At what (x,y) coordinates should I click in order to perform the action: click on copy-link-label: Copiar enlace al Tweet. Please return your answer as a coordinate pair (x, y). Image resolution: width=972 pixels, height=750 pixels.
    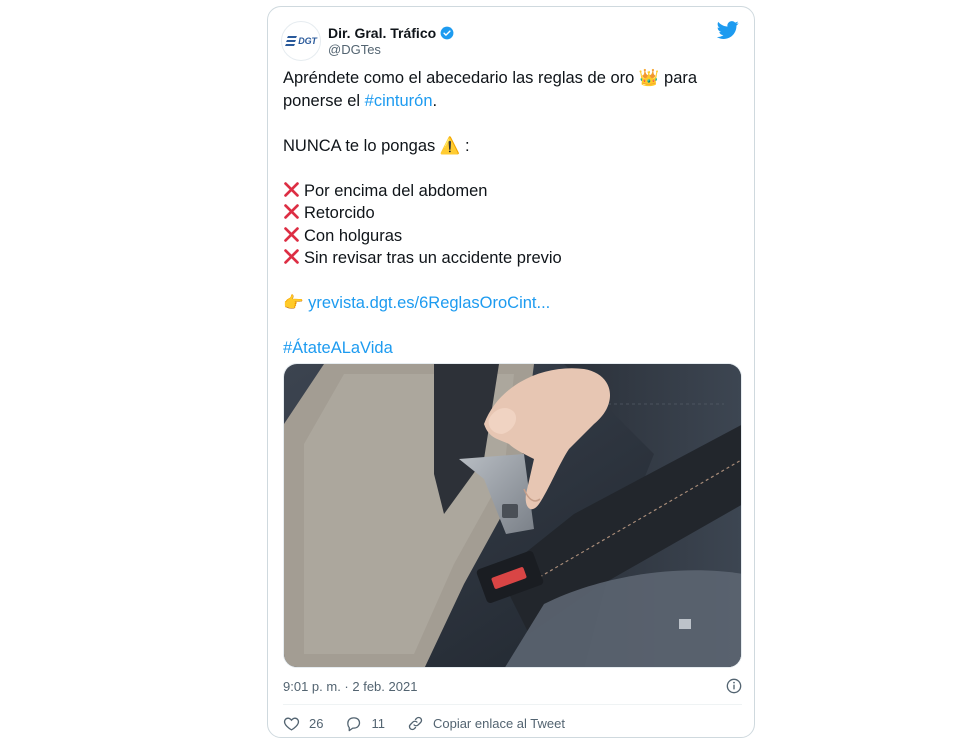
    Looking at the image, I should click on (498, 723).